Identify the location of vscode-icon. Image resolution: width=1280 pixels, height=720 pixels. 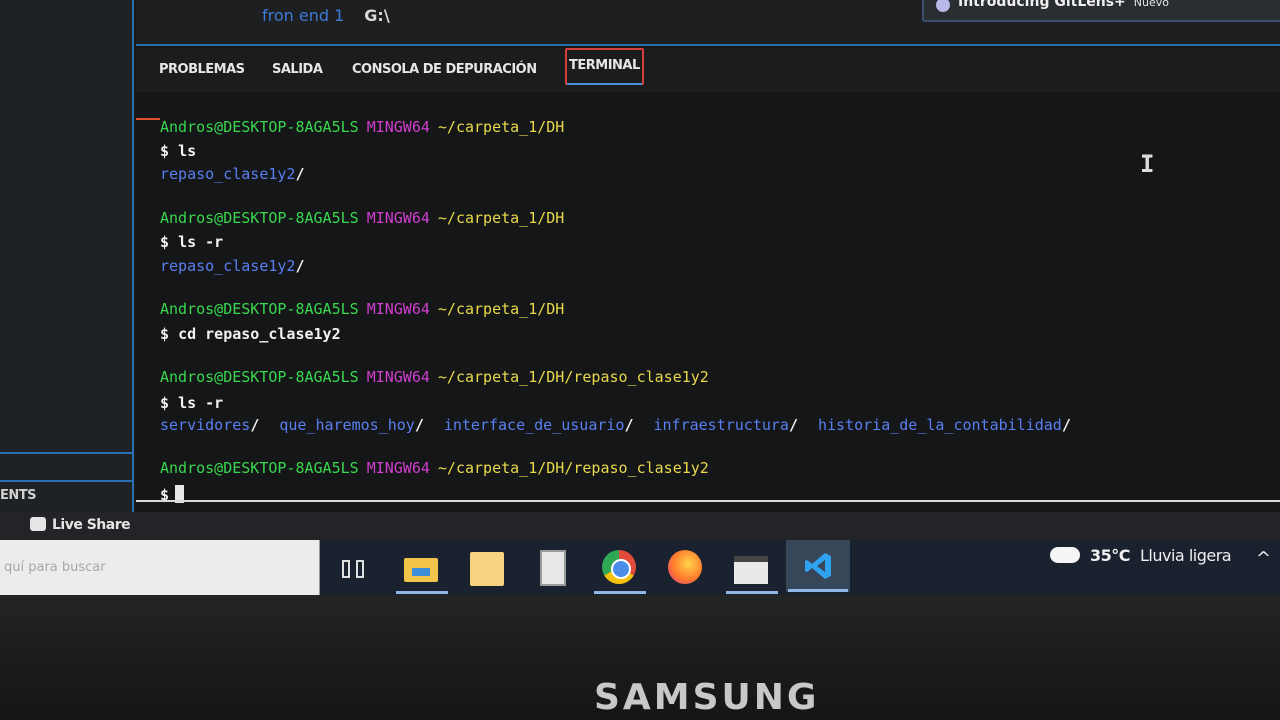
(818, 566).